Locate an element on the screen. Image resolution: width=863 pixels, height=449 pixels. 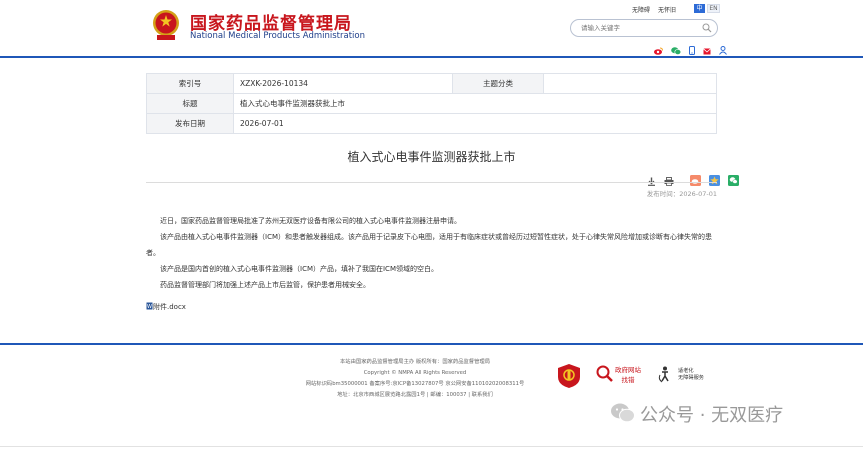
attachment-label: 附件.docx is located at coordinates (169, 307).